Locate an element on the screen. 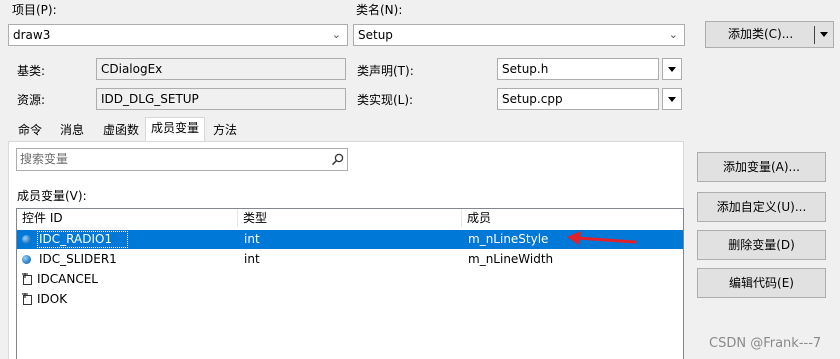  tab-label: 方法 is located at coordinates (224, 130).